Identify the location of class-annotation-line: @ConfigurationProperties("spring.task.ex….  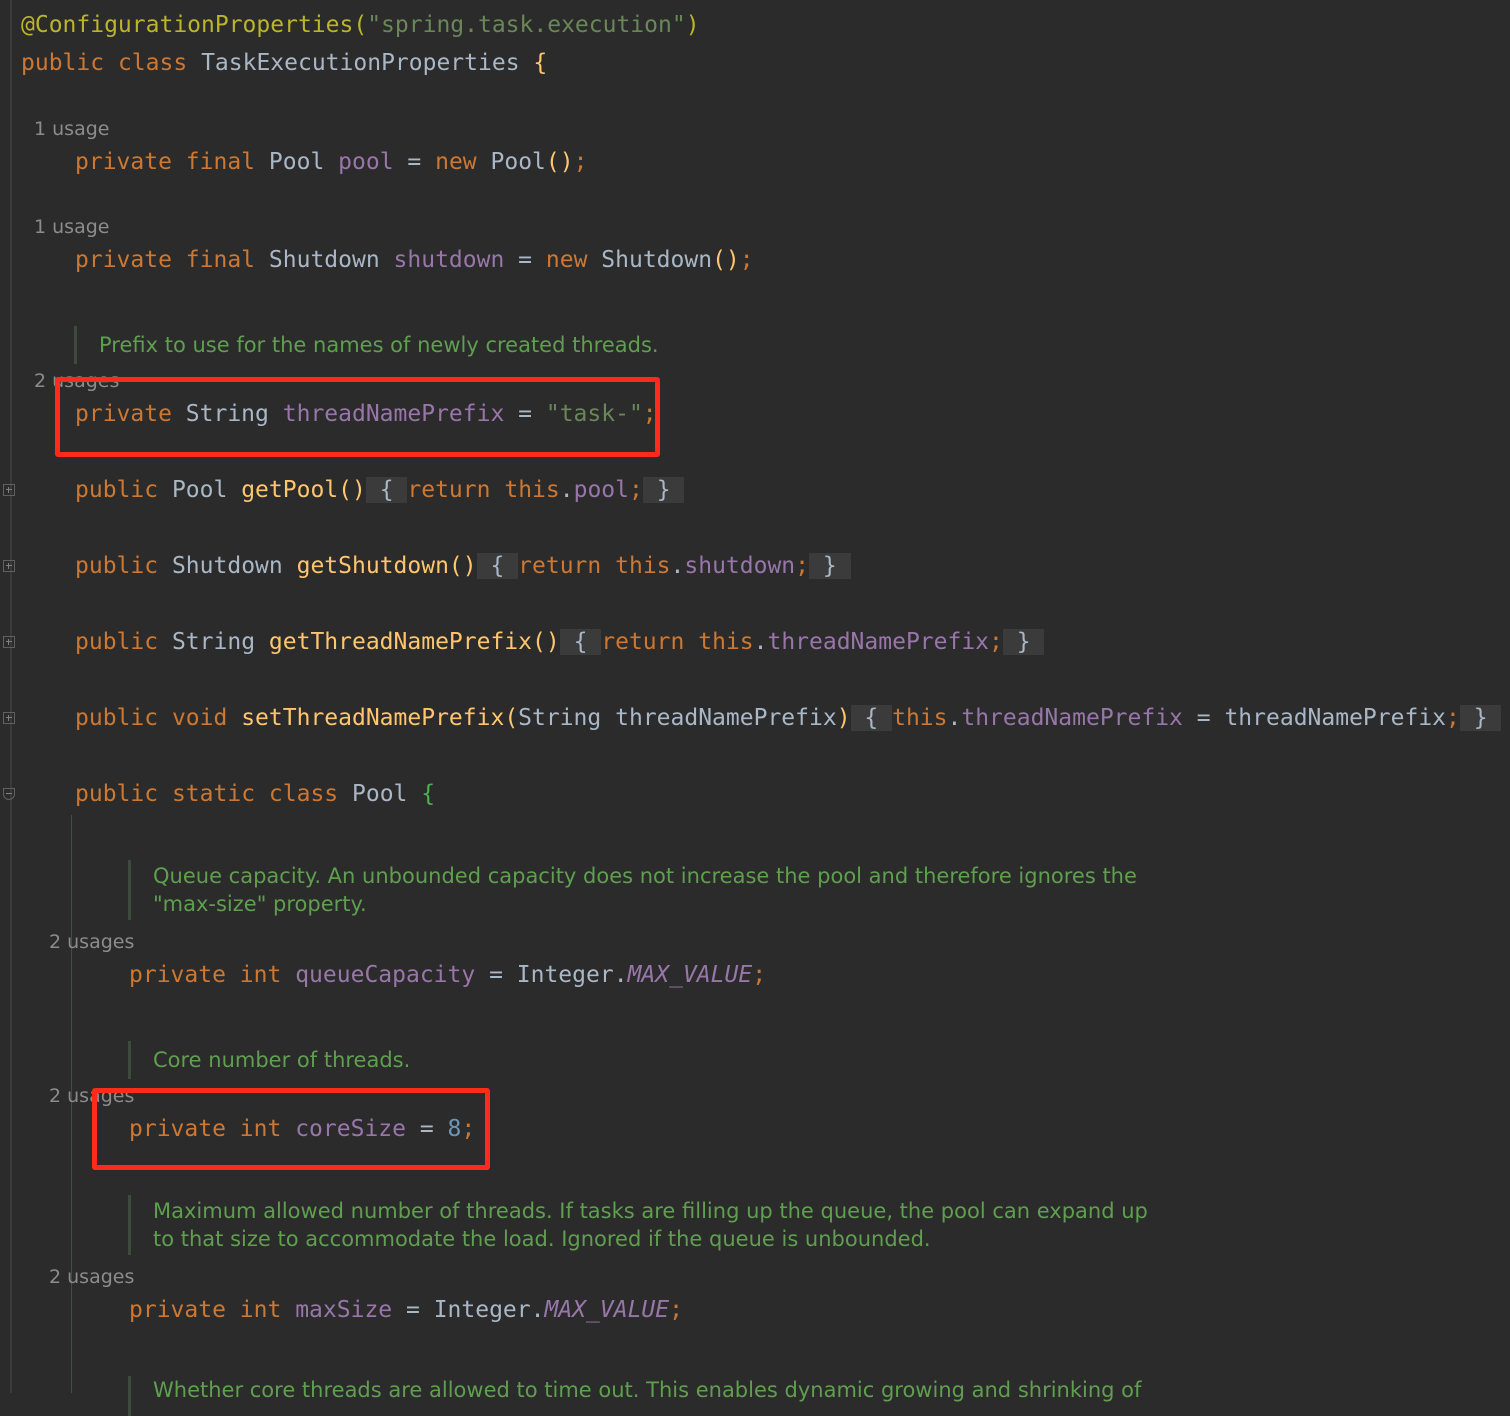
(360, 25).